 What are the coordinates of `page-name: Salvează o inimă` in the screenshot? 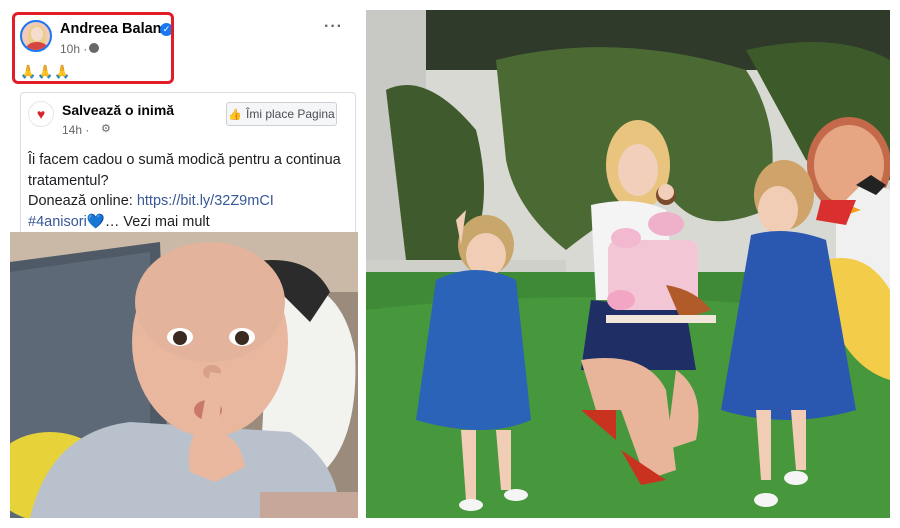 It's located at (118, 110).